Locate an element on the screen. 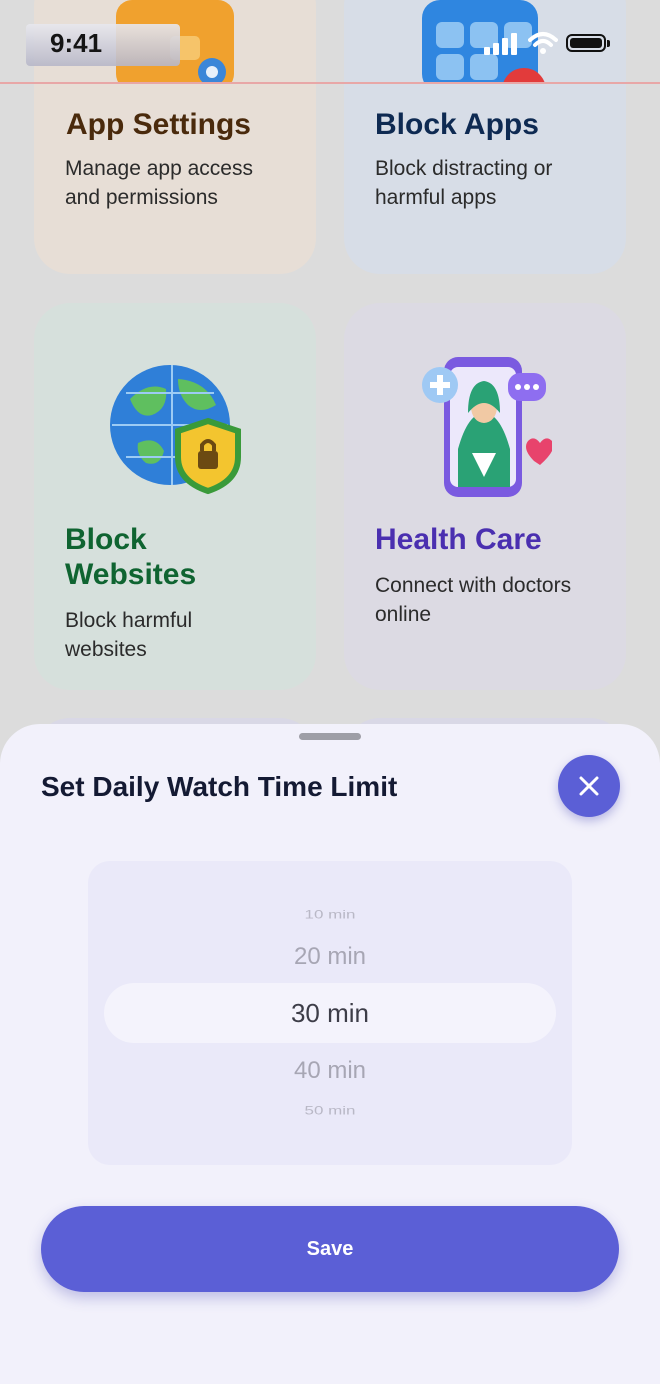  card-title-line-1: Block is located at coordinates (106, 539).